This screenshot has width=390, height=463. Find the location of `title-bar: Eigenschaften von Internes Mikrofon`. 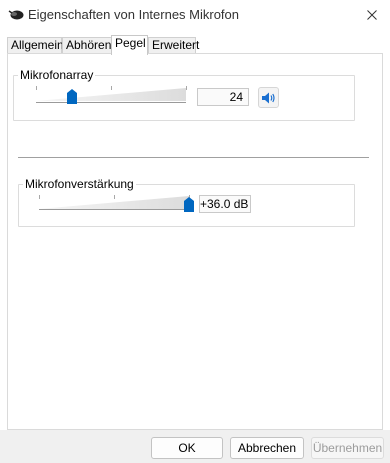

title-bar: Eigenschaften von Internes Mikrofon is located at coordinates (195, 15).